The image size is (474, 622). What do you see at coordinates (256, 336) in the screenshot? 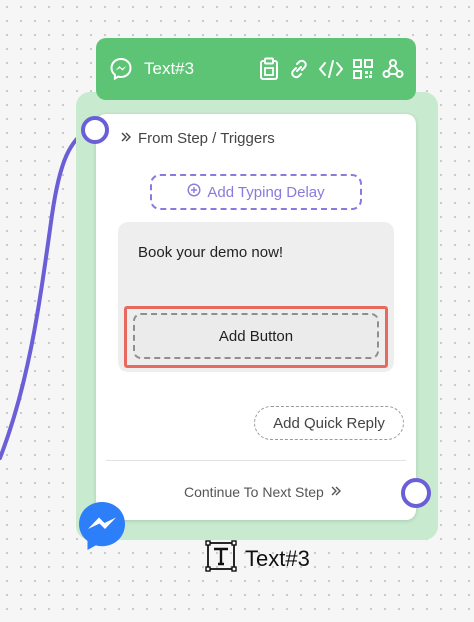
I see `add-button: Add Button` at bounding box center [256, 336].